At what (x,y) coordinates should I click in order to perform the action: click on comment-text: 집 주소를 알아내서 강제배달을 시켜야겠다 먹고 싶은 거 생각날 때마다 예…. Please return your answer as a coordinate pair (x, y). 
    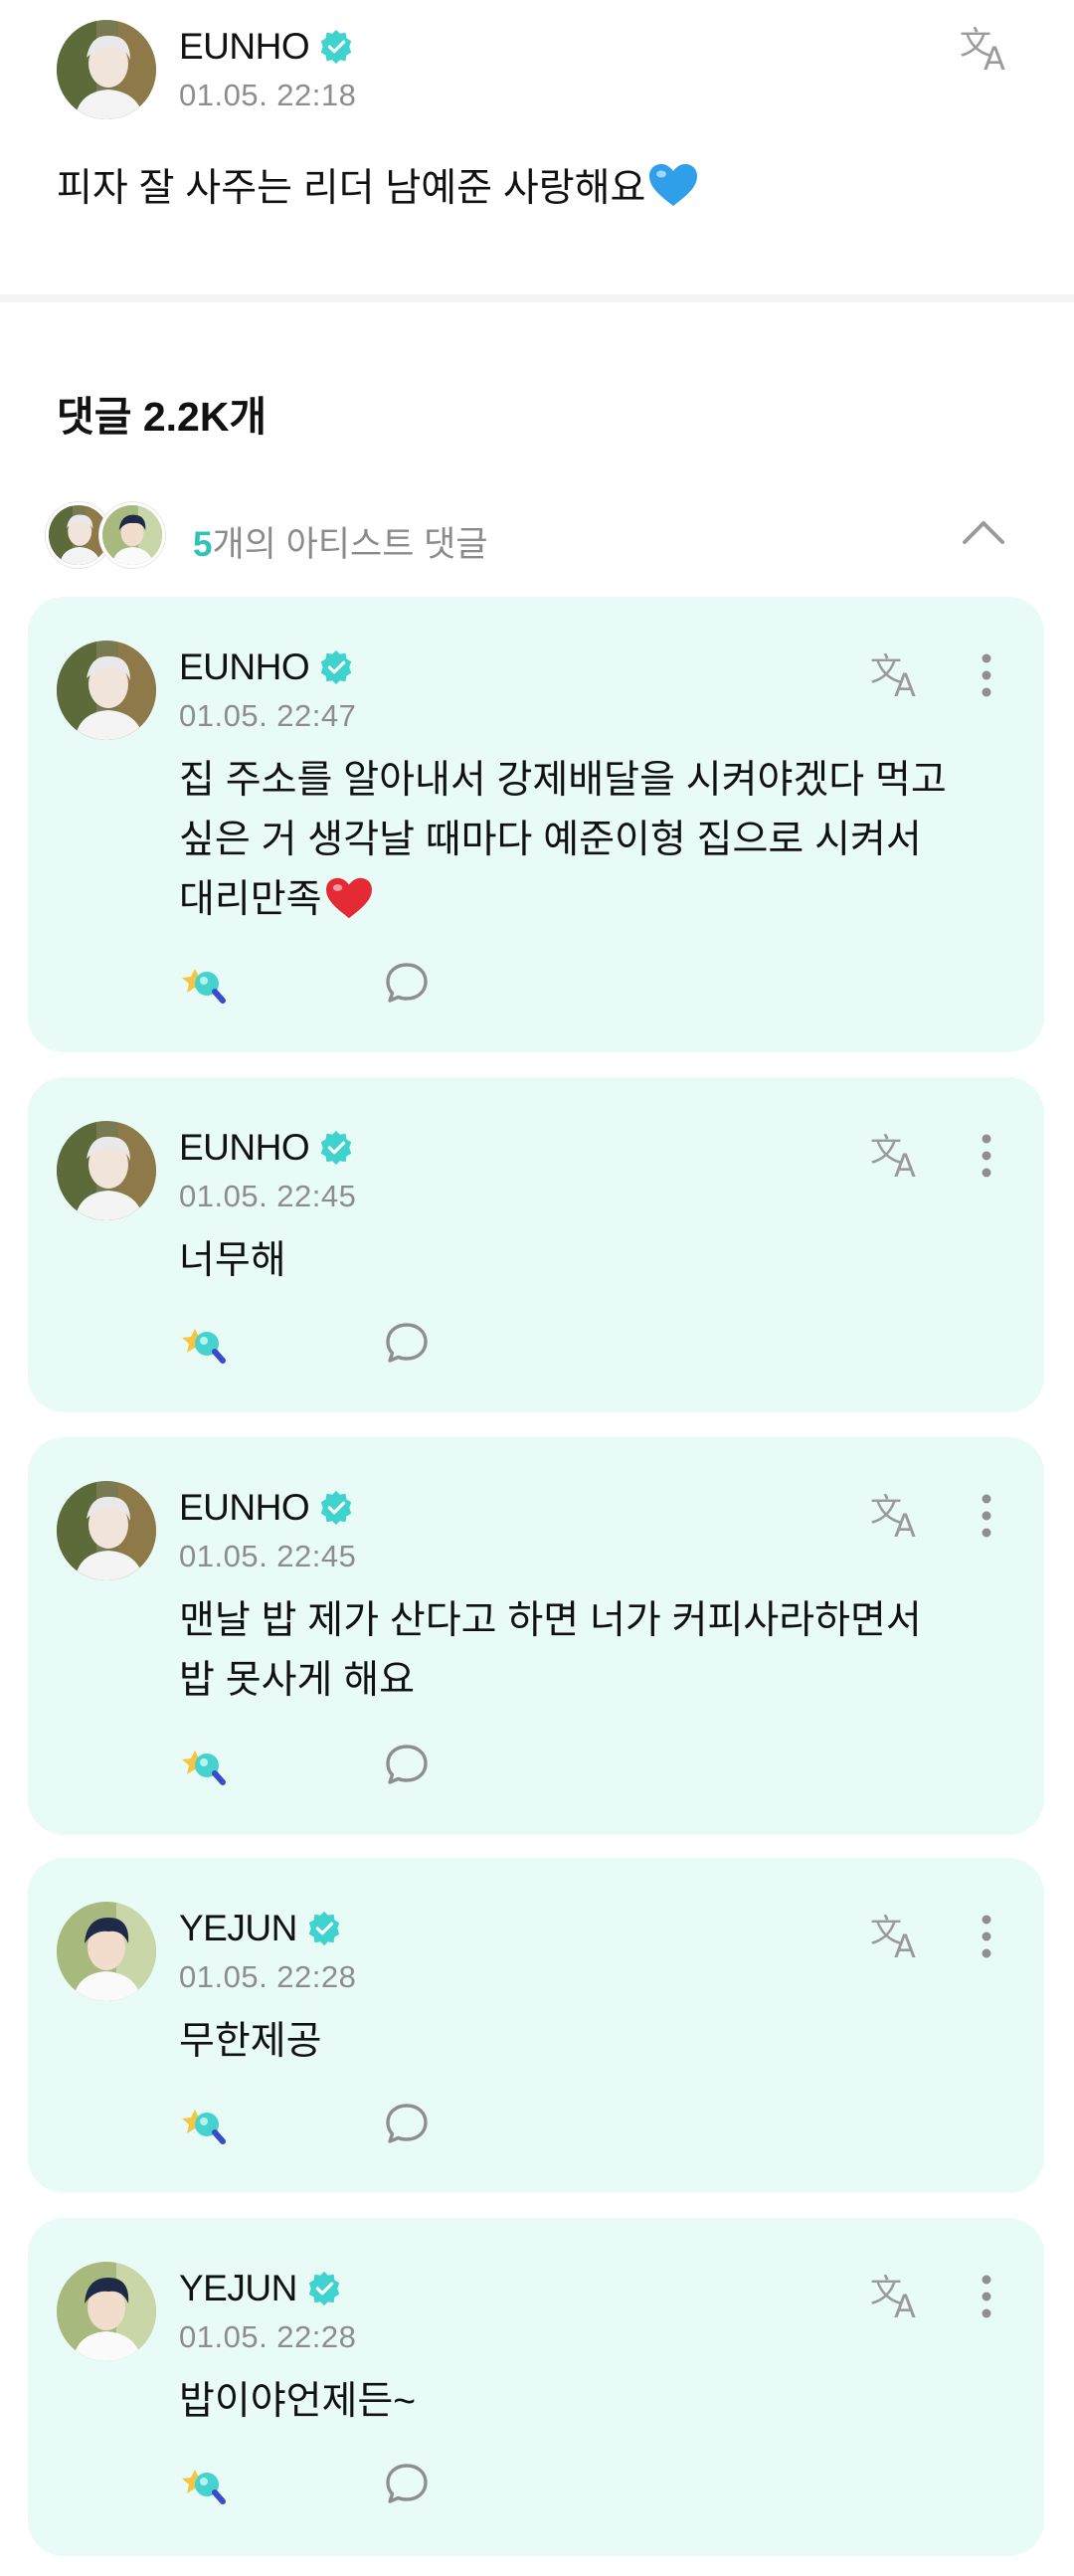
    Looking at the image, I should click on (586, 840).